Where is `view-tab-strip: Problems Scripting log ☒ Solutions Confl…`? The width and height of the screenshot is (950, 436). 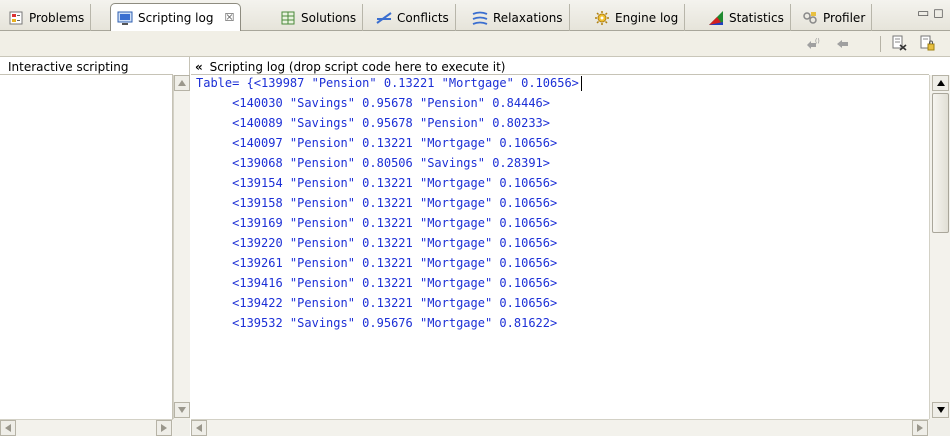
view-tab-strip: Problems Scripting log ☒ Solutions Confl… is located at coordinates (475, 15).